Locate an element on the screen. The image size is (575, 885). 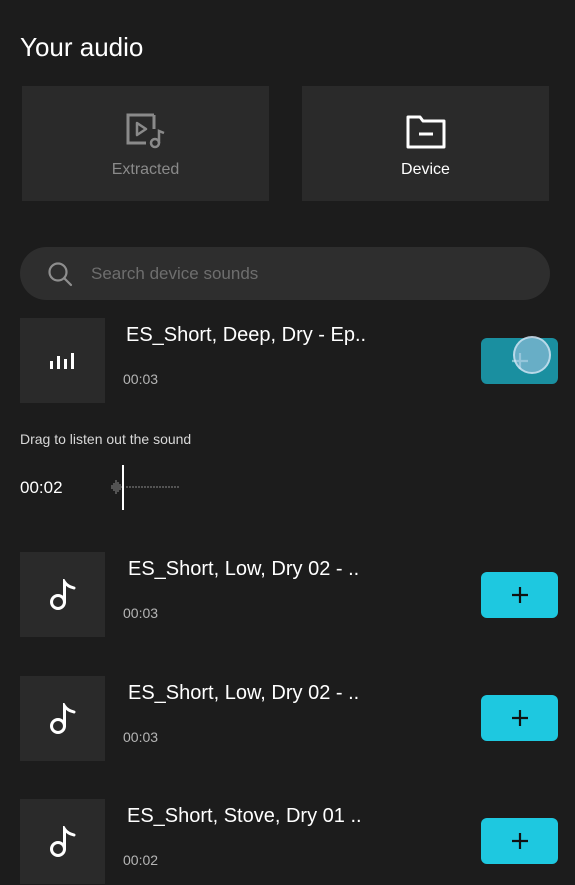
search-bar is located at coordinates (285, 273).